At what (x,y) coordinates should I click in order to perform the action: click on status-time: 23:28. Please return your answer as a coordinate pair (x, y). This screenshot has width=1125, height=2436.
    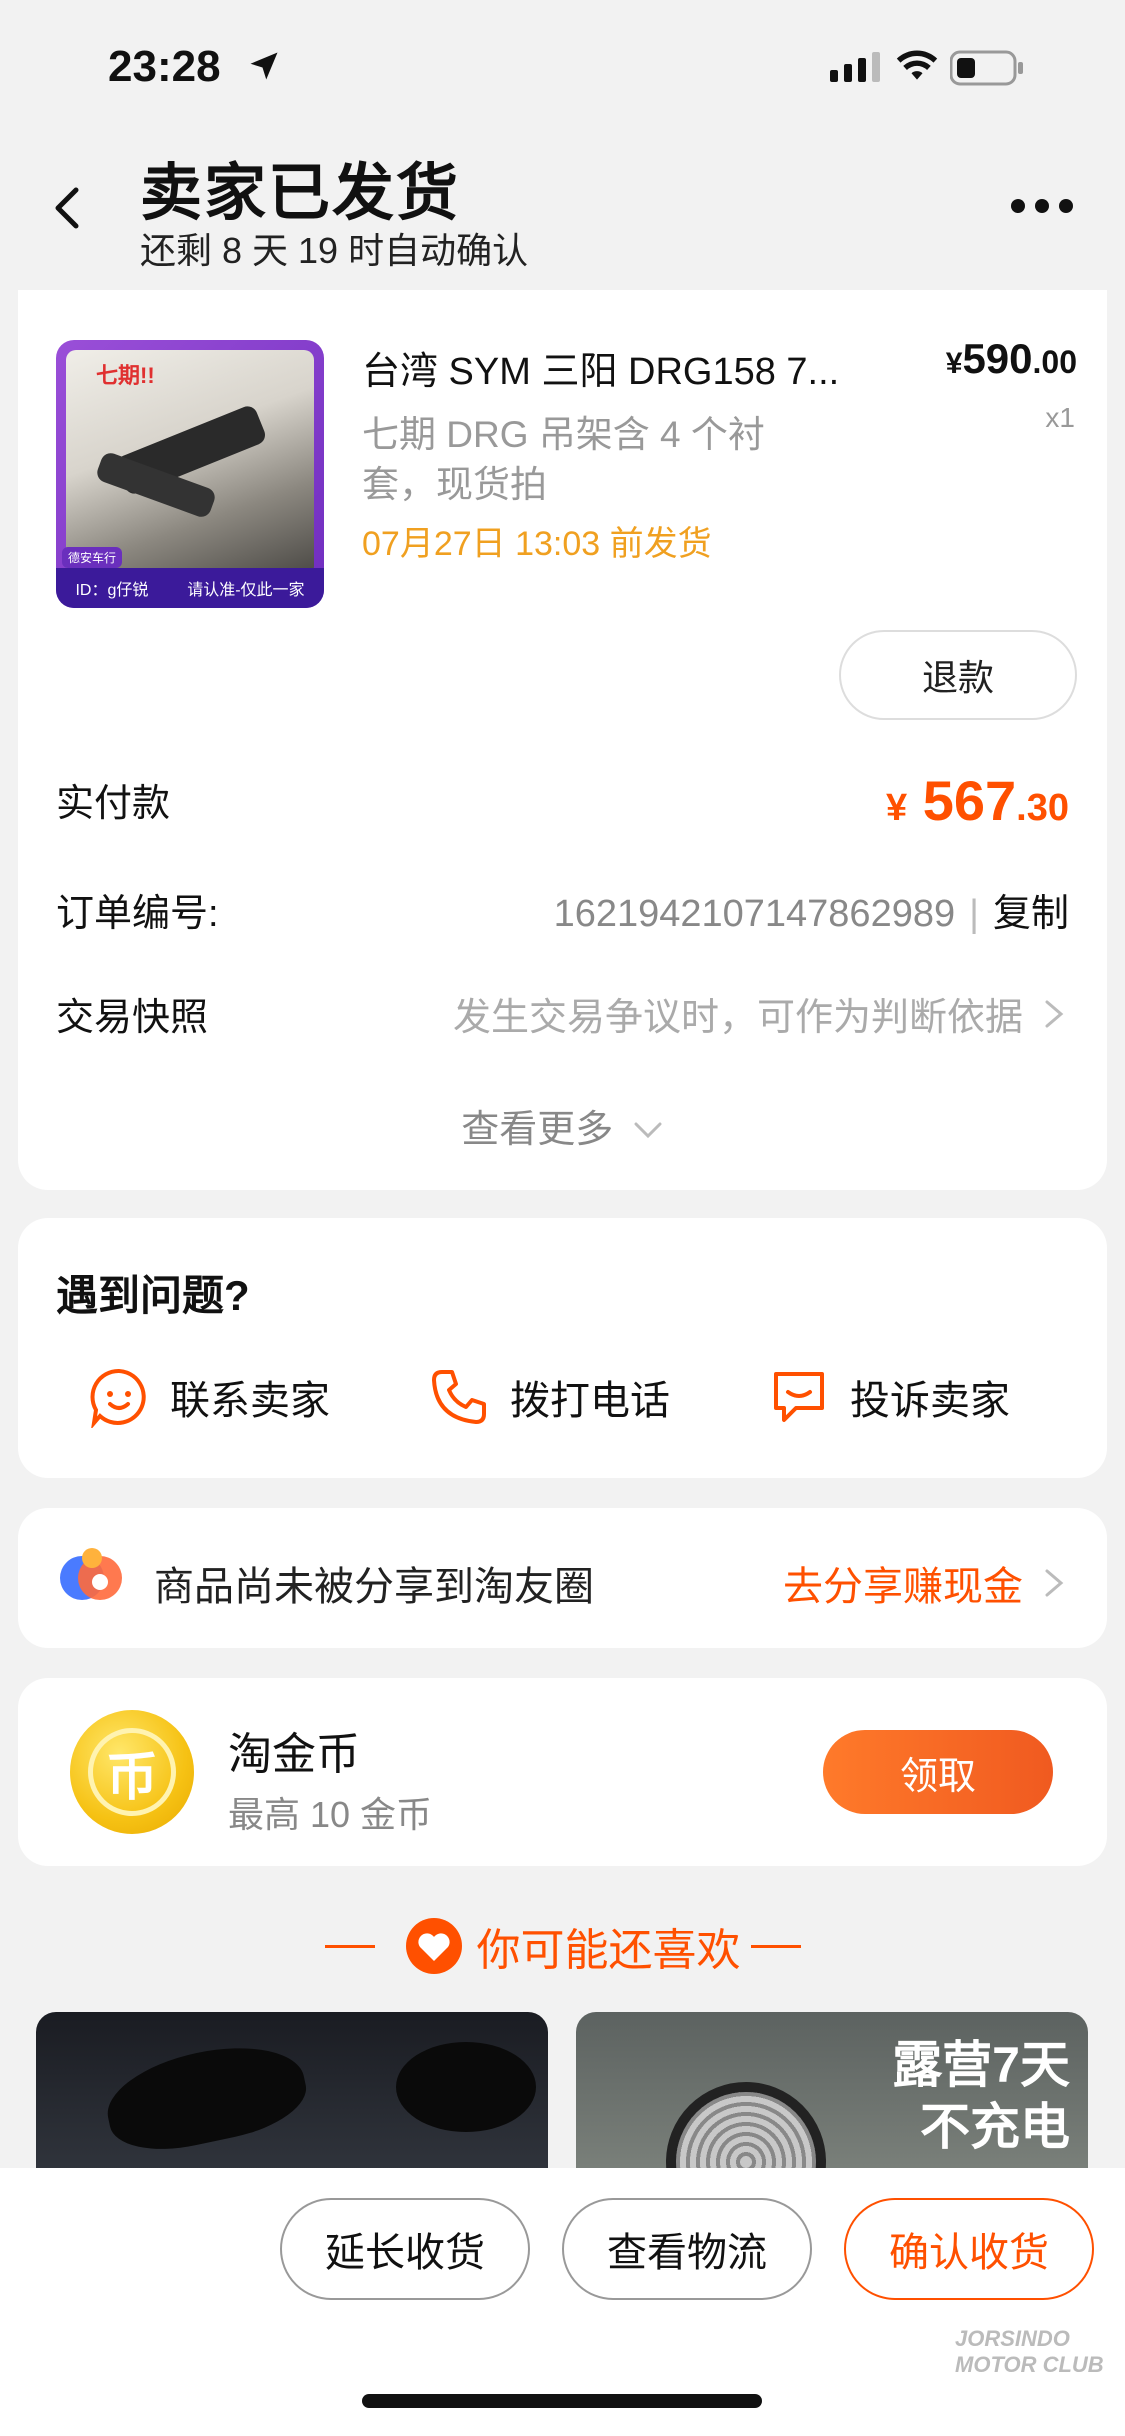
    Looking at the image, I should click on (164, 66).